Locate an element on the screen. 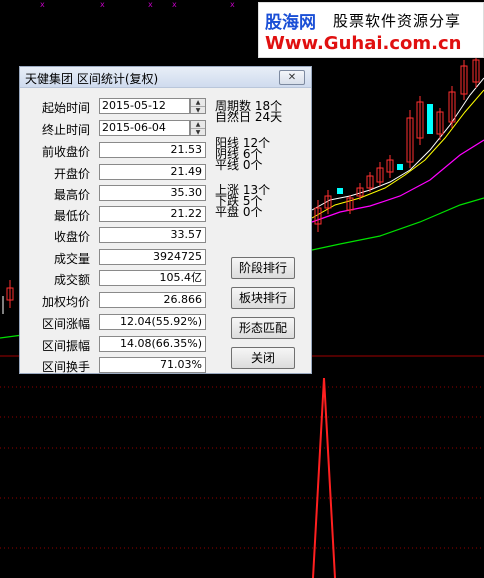  watermark-url: Www.Guhai.com.cn is located at coordinates (363, 43).